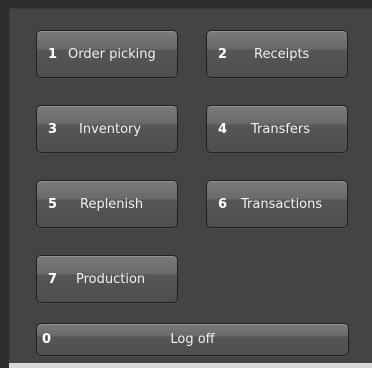  I want to click on button-label: Replenish, so click(112, 204).